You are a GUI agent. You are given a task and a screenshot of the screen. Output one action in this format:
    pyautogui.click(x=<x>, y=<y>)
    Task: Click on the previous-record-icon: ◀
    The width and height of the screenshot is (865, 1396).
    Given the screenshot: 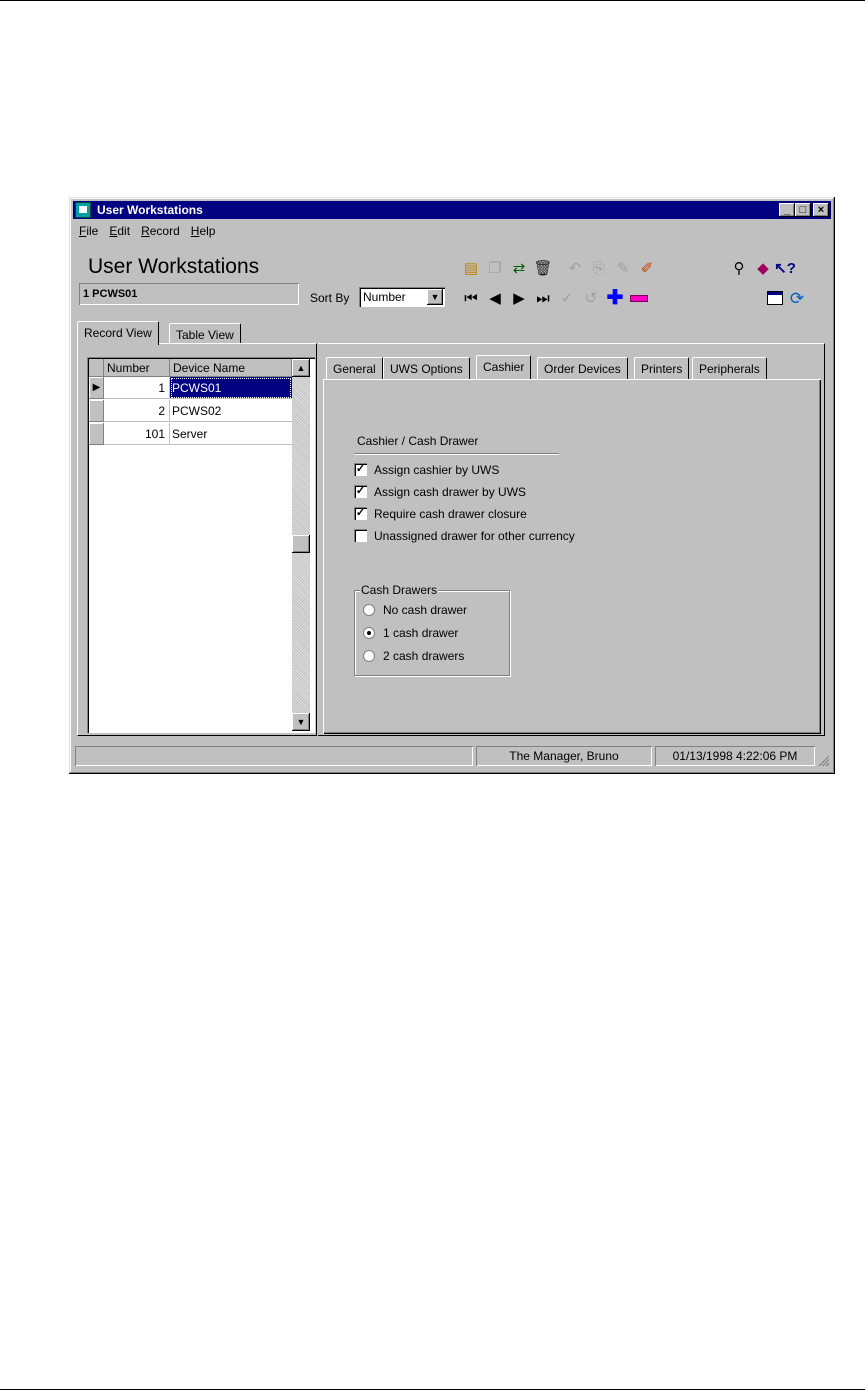 What is the action you would take?
    pyautogui.click(x=495, y=298)
    